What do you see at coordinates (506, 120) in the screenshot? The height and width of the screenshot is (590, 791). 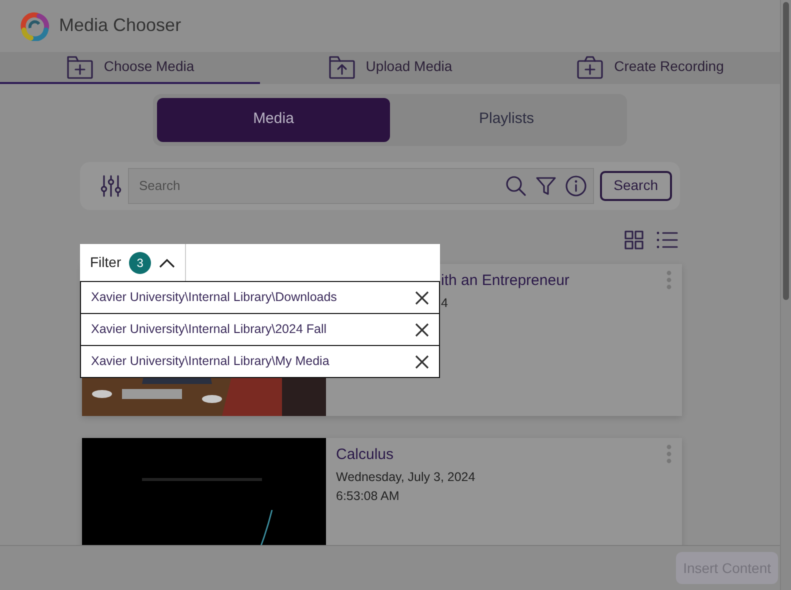 I see `segment-tab: Playlists` at bounding box center [506, 120].